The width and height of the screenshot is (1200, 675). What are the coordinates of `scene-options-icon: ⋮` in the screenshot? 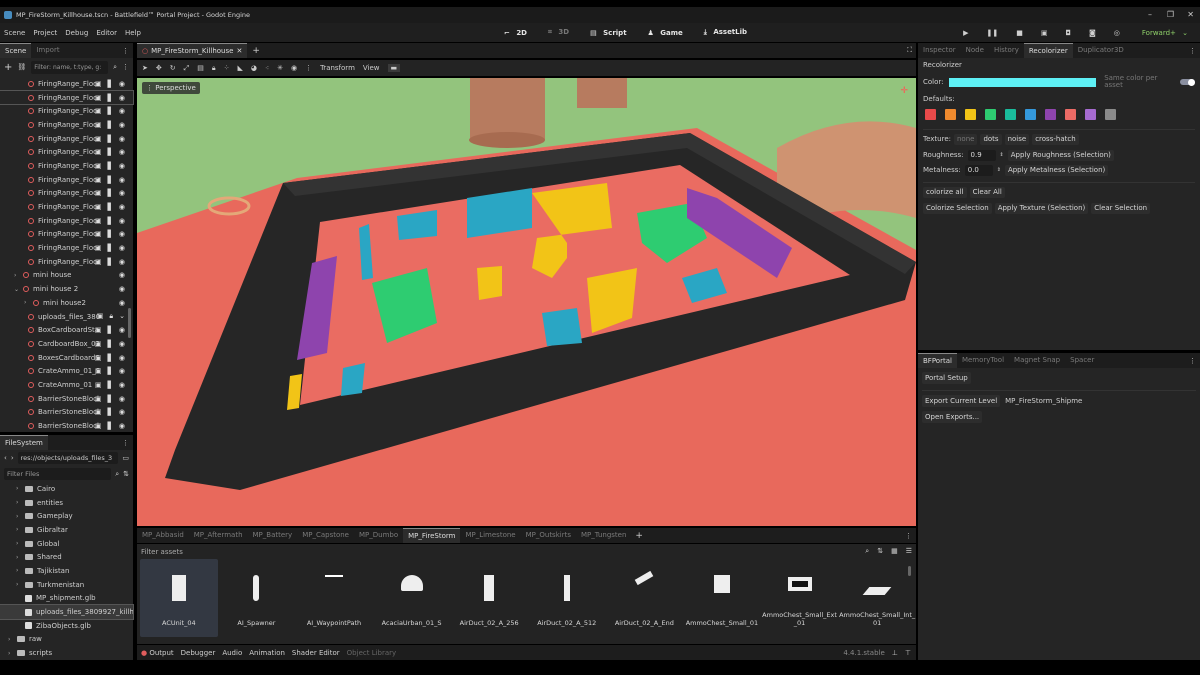 It's located at (125, 67).